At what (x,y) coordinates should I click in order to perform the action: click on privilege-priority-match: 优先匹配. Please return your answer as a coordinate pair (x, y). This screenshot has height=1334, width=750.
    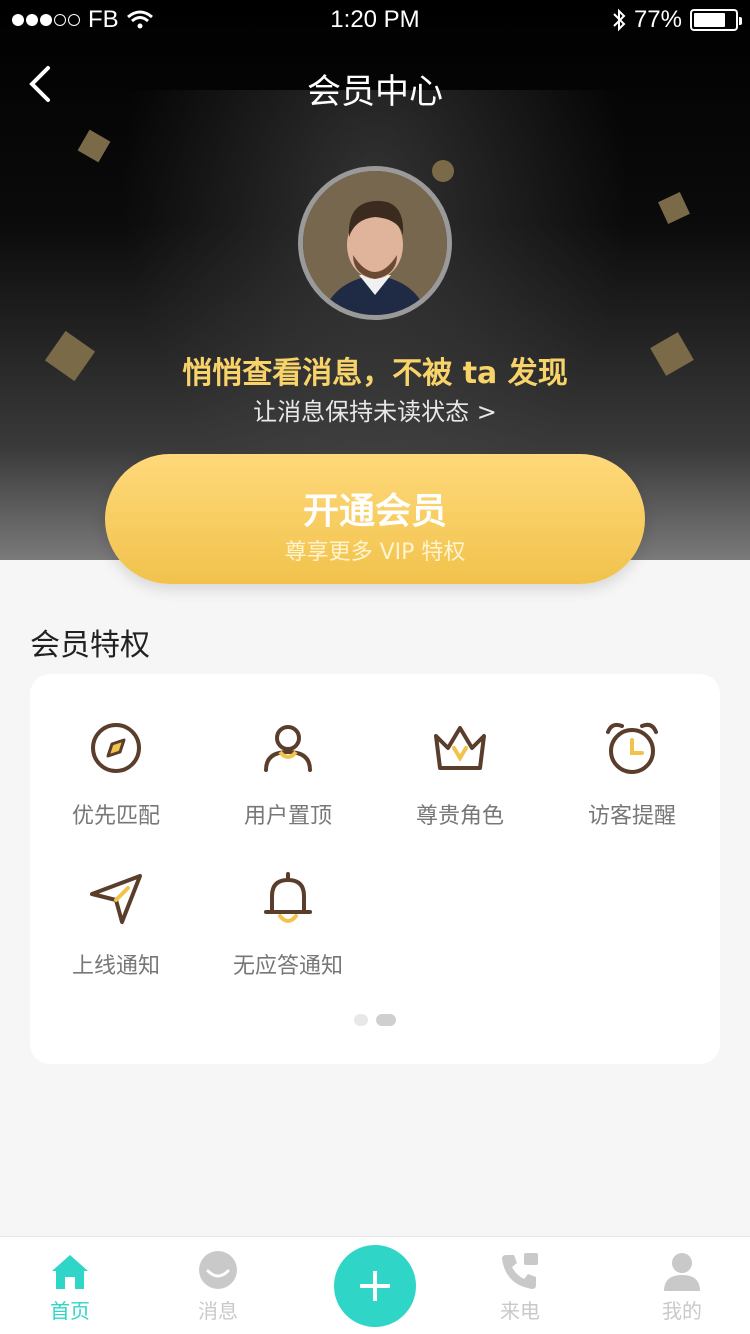
    Looking at the image, I should click on (116, 793).